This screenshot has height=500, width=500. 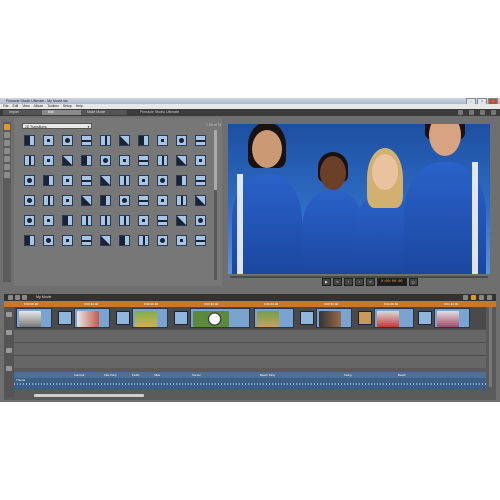 What do you see at coordinates (9, 314) in the screenshot?
I see `video-track-icon` at bounding box center [9, 314].